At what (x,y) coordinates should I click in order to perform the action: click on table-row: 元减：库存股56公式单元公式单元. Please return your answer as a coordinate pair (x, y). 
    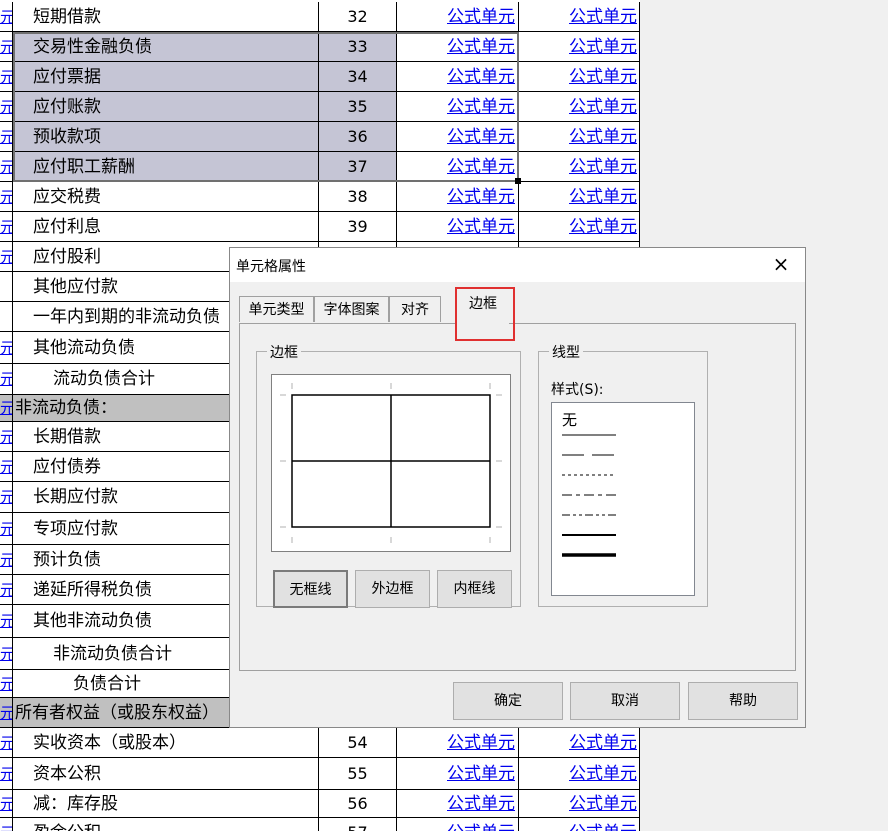
    Looking at the image, I should click on (320, 804).